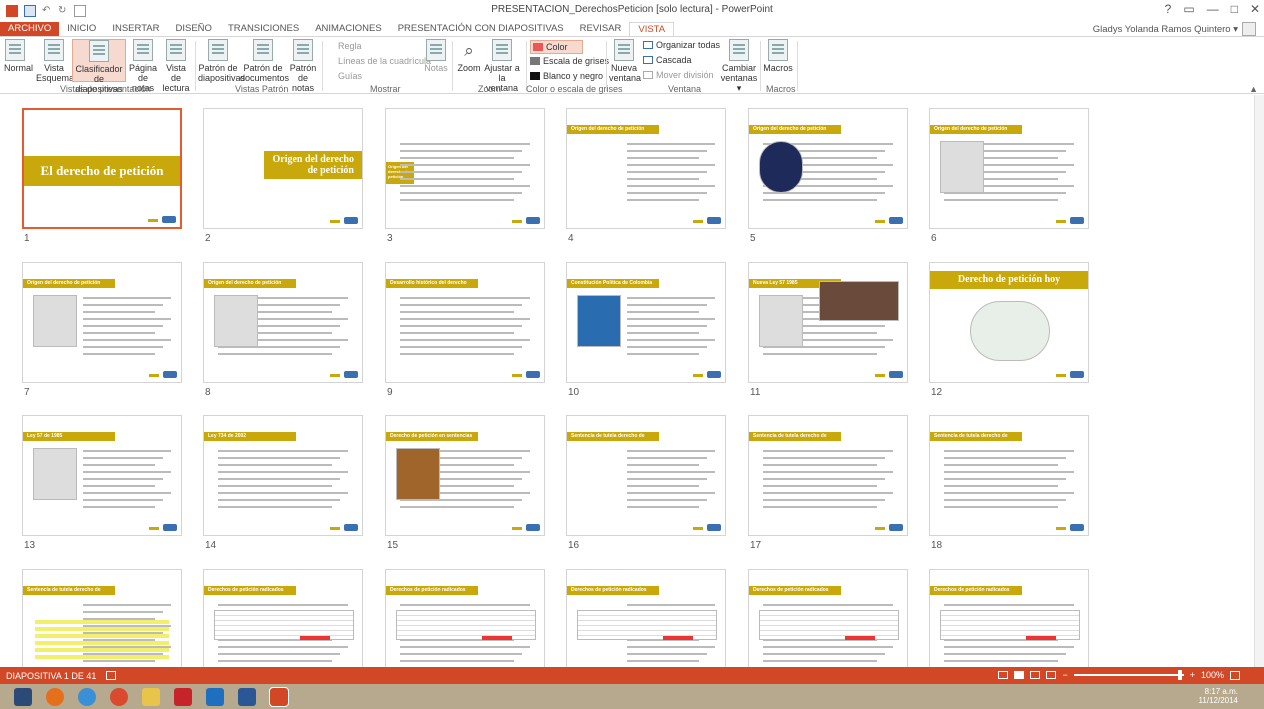 This screenshot has height=709, width=1264. What do you see at coordinates (465, 322) in the screenshot?
I see `slide-thumbnail: Desarrollo histórico del derecho` at bounding box center [465, 322].